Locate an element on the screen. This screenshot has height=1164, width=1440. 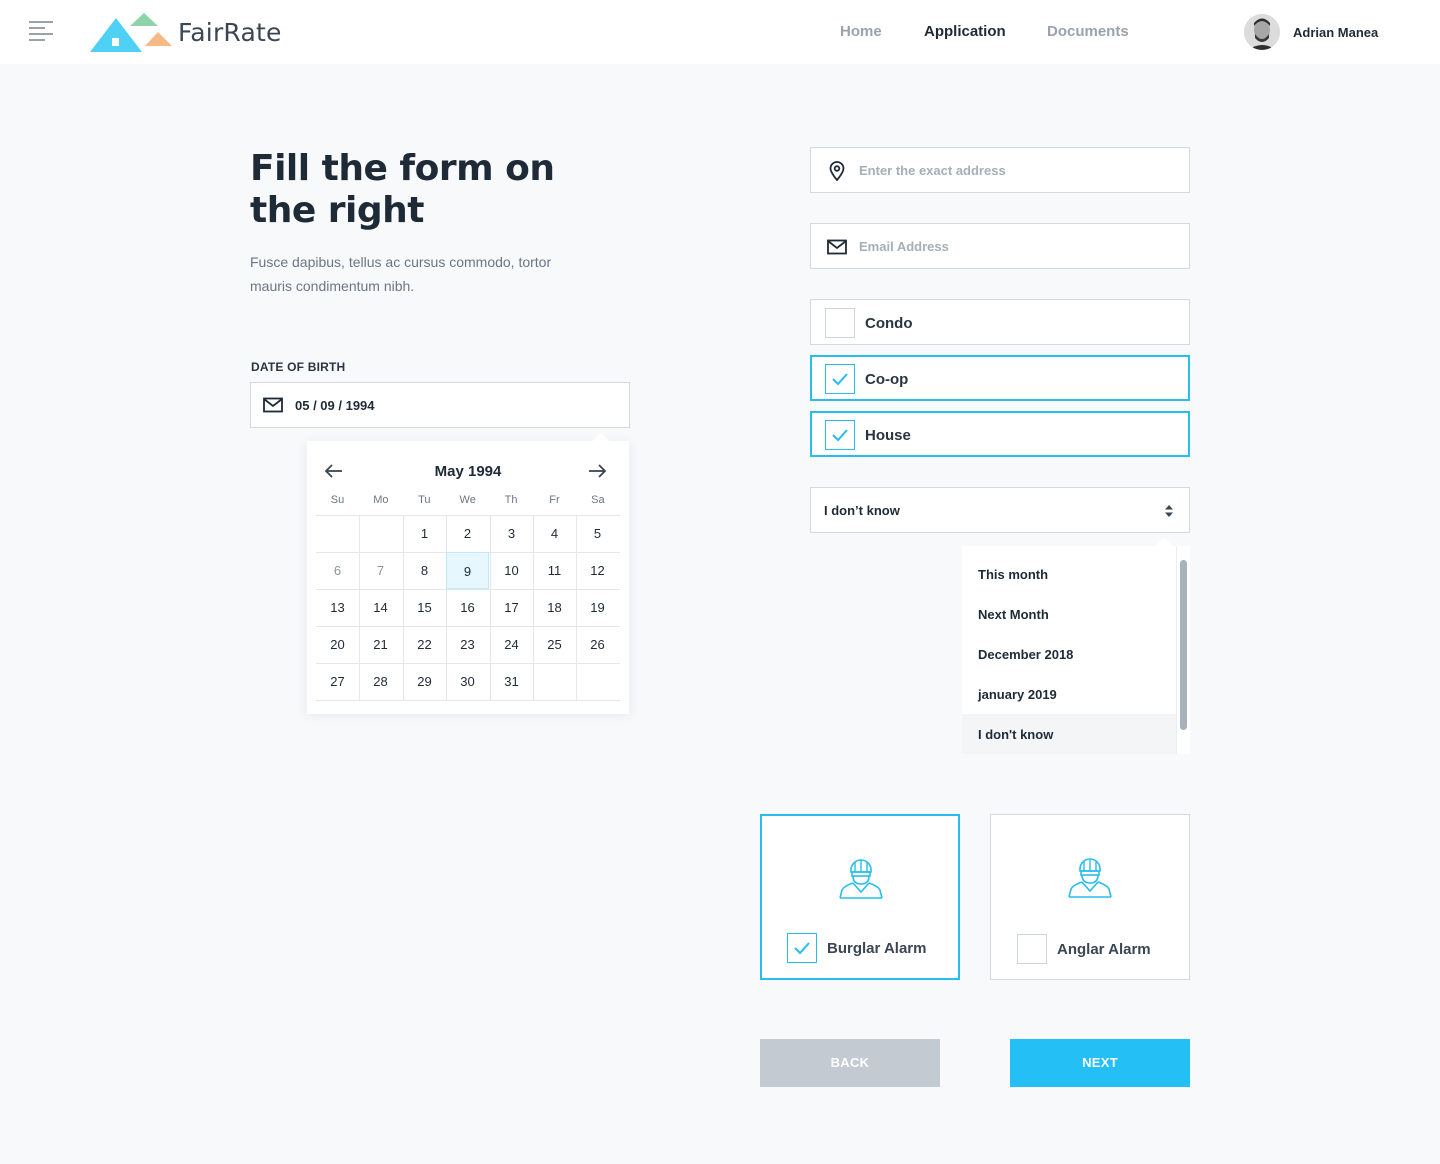
calendar-month: May 1994 is located at coordinates (468, 471).